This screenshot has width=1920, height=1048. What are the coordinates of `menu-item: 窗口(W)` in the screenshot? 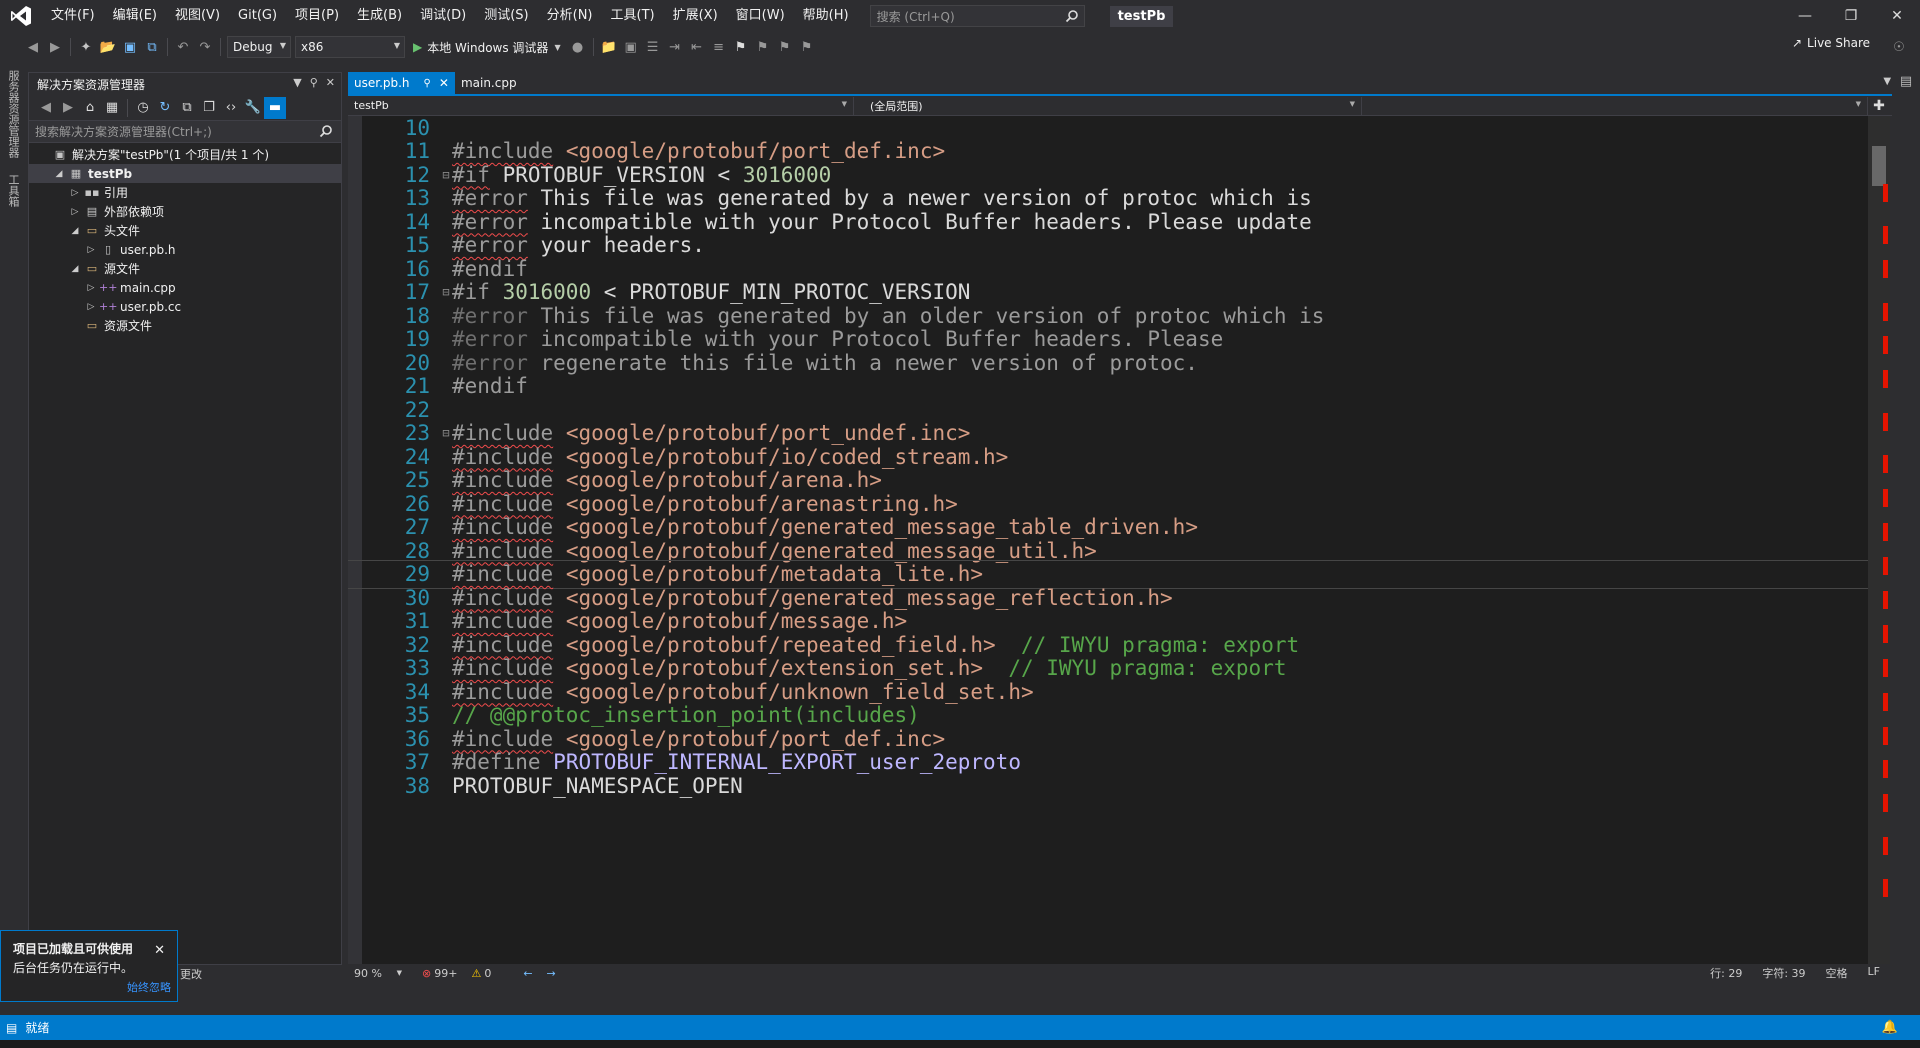 It's located at (760, 16).